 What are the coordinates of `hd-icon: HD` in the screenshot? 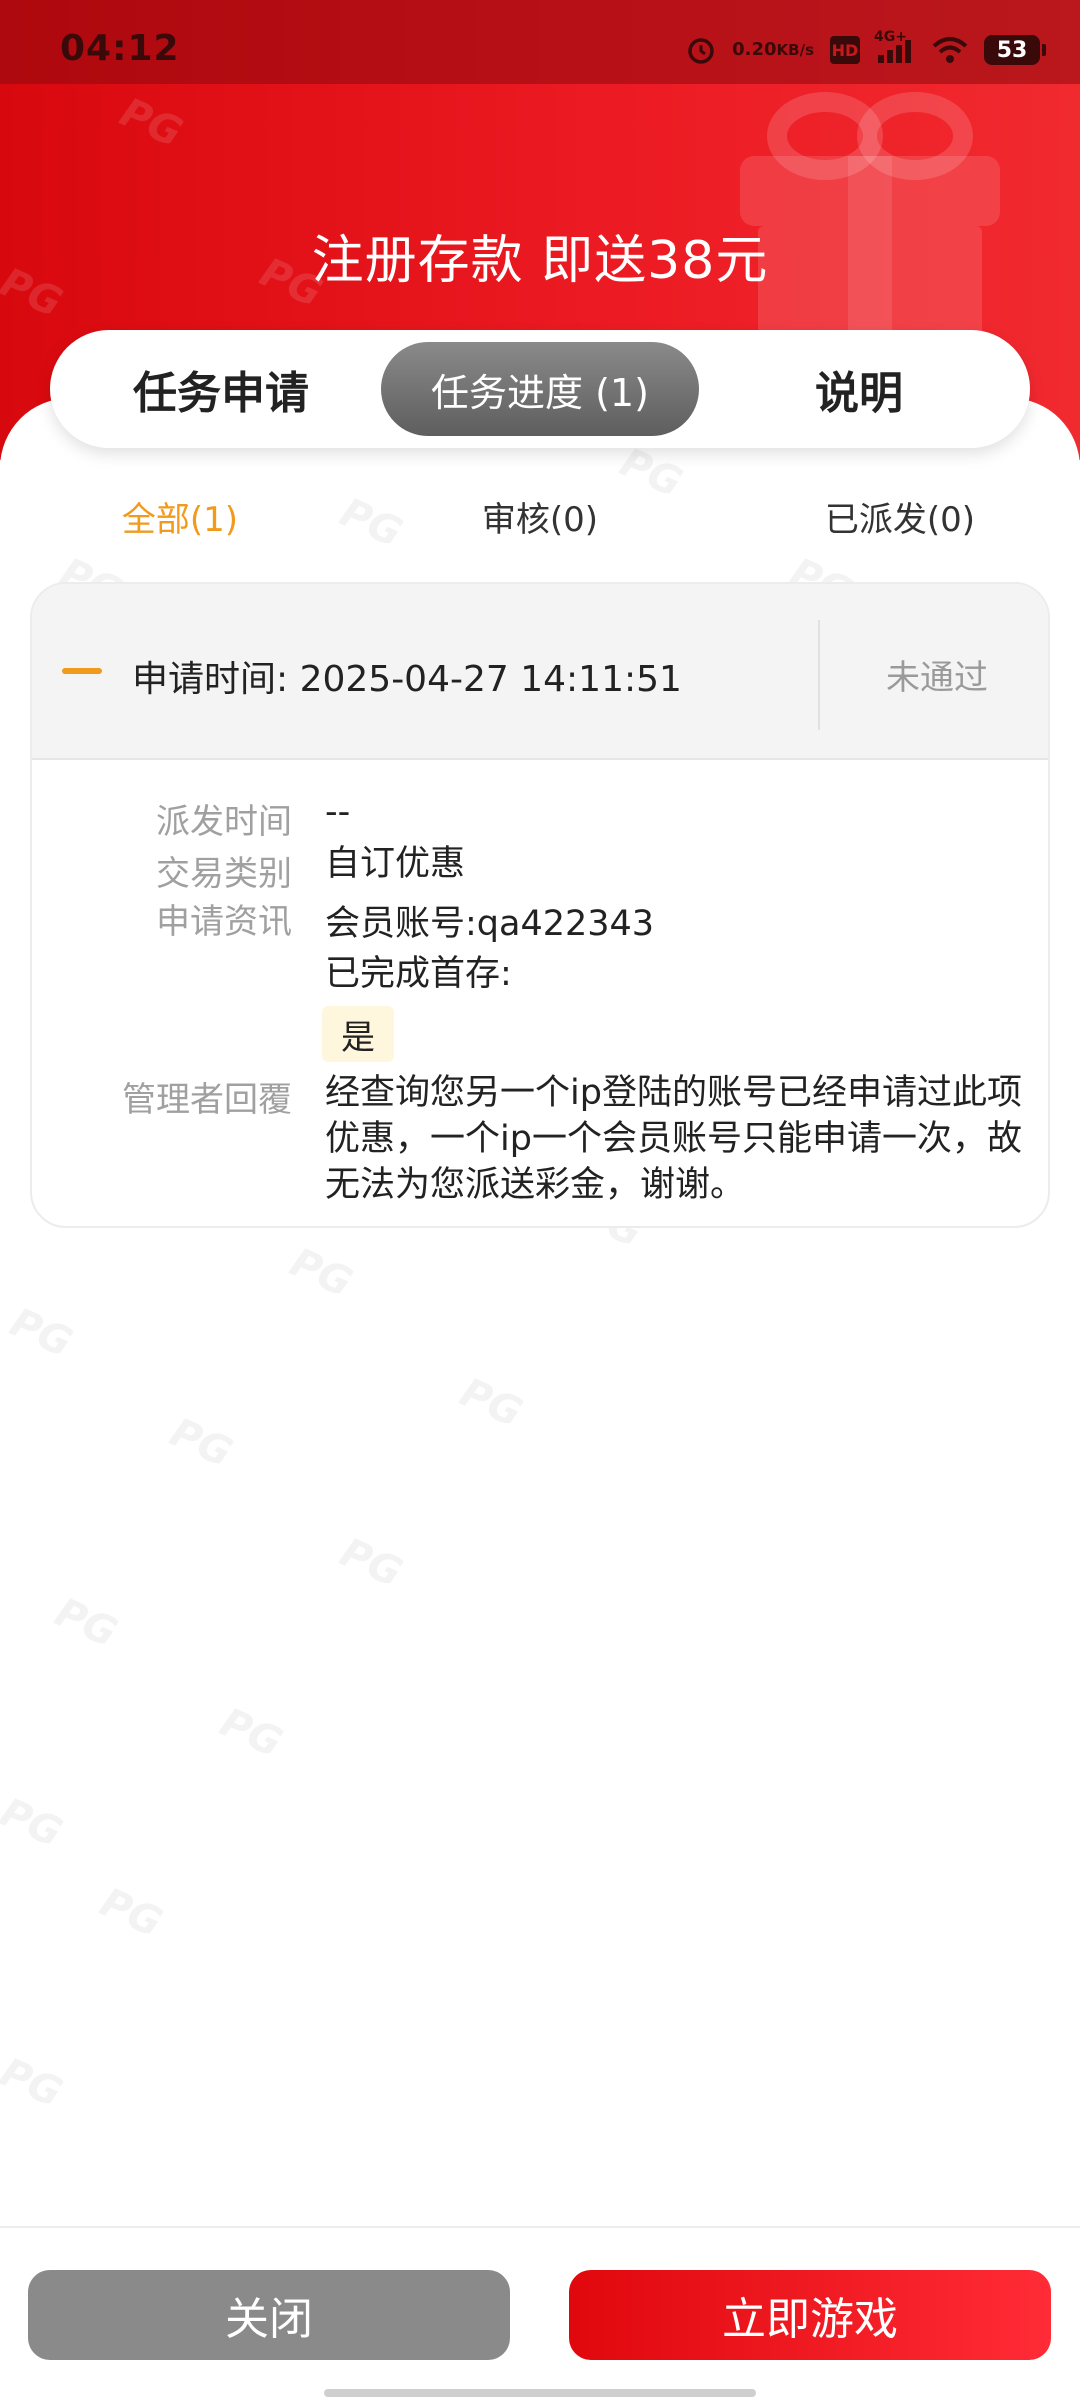 It's located at (845, 50).